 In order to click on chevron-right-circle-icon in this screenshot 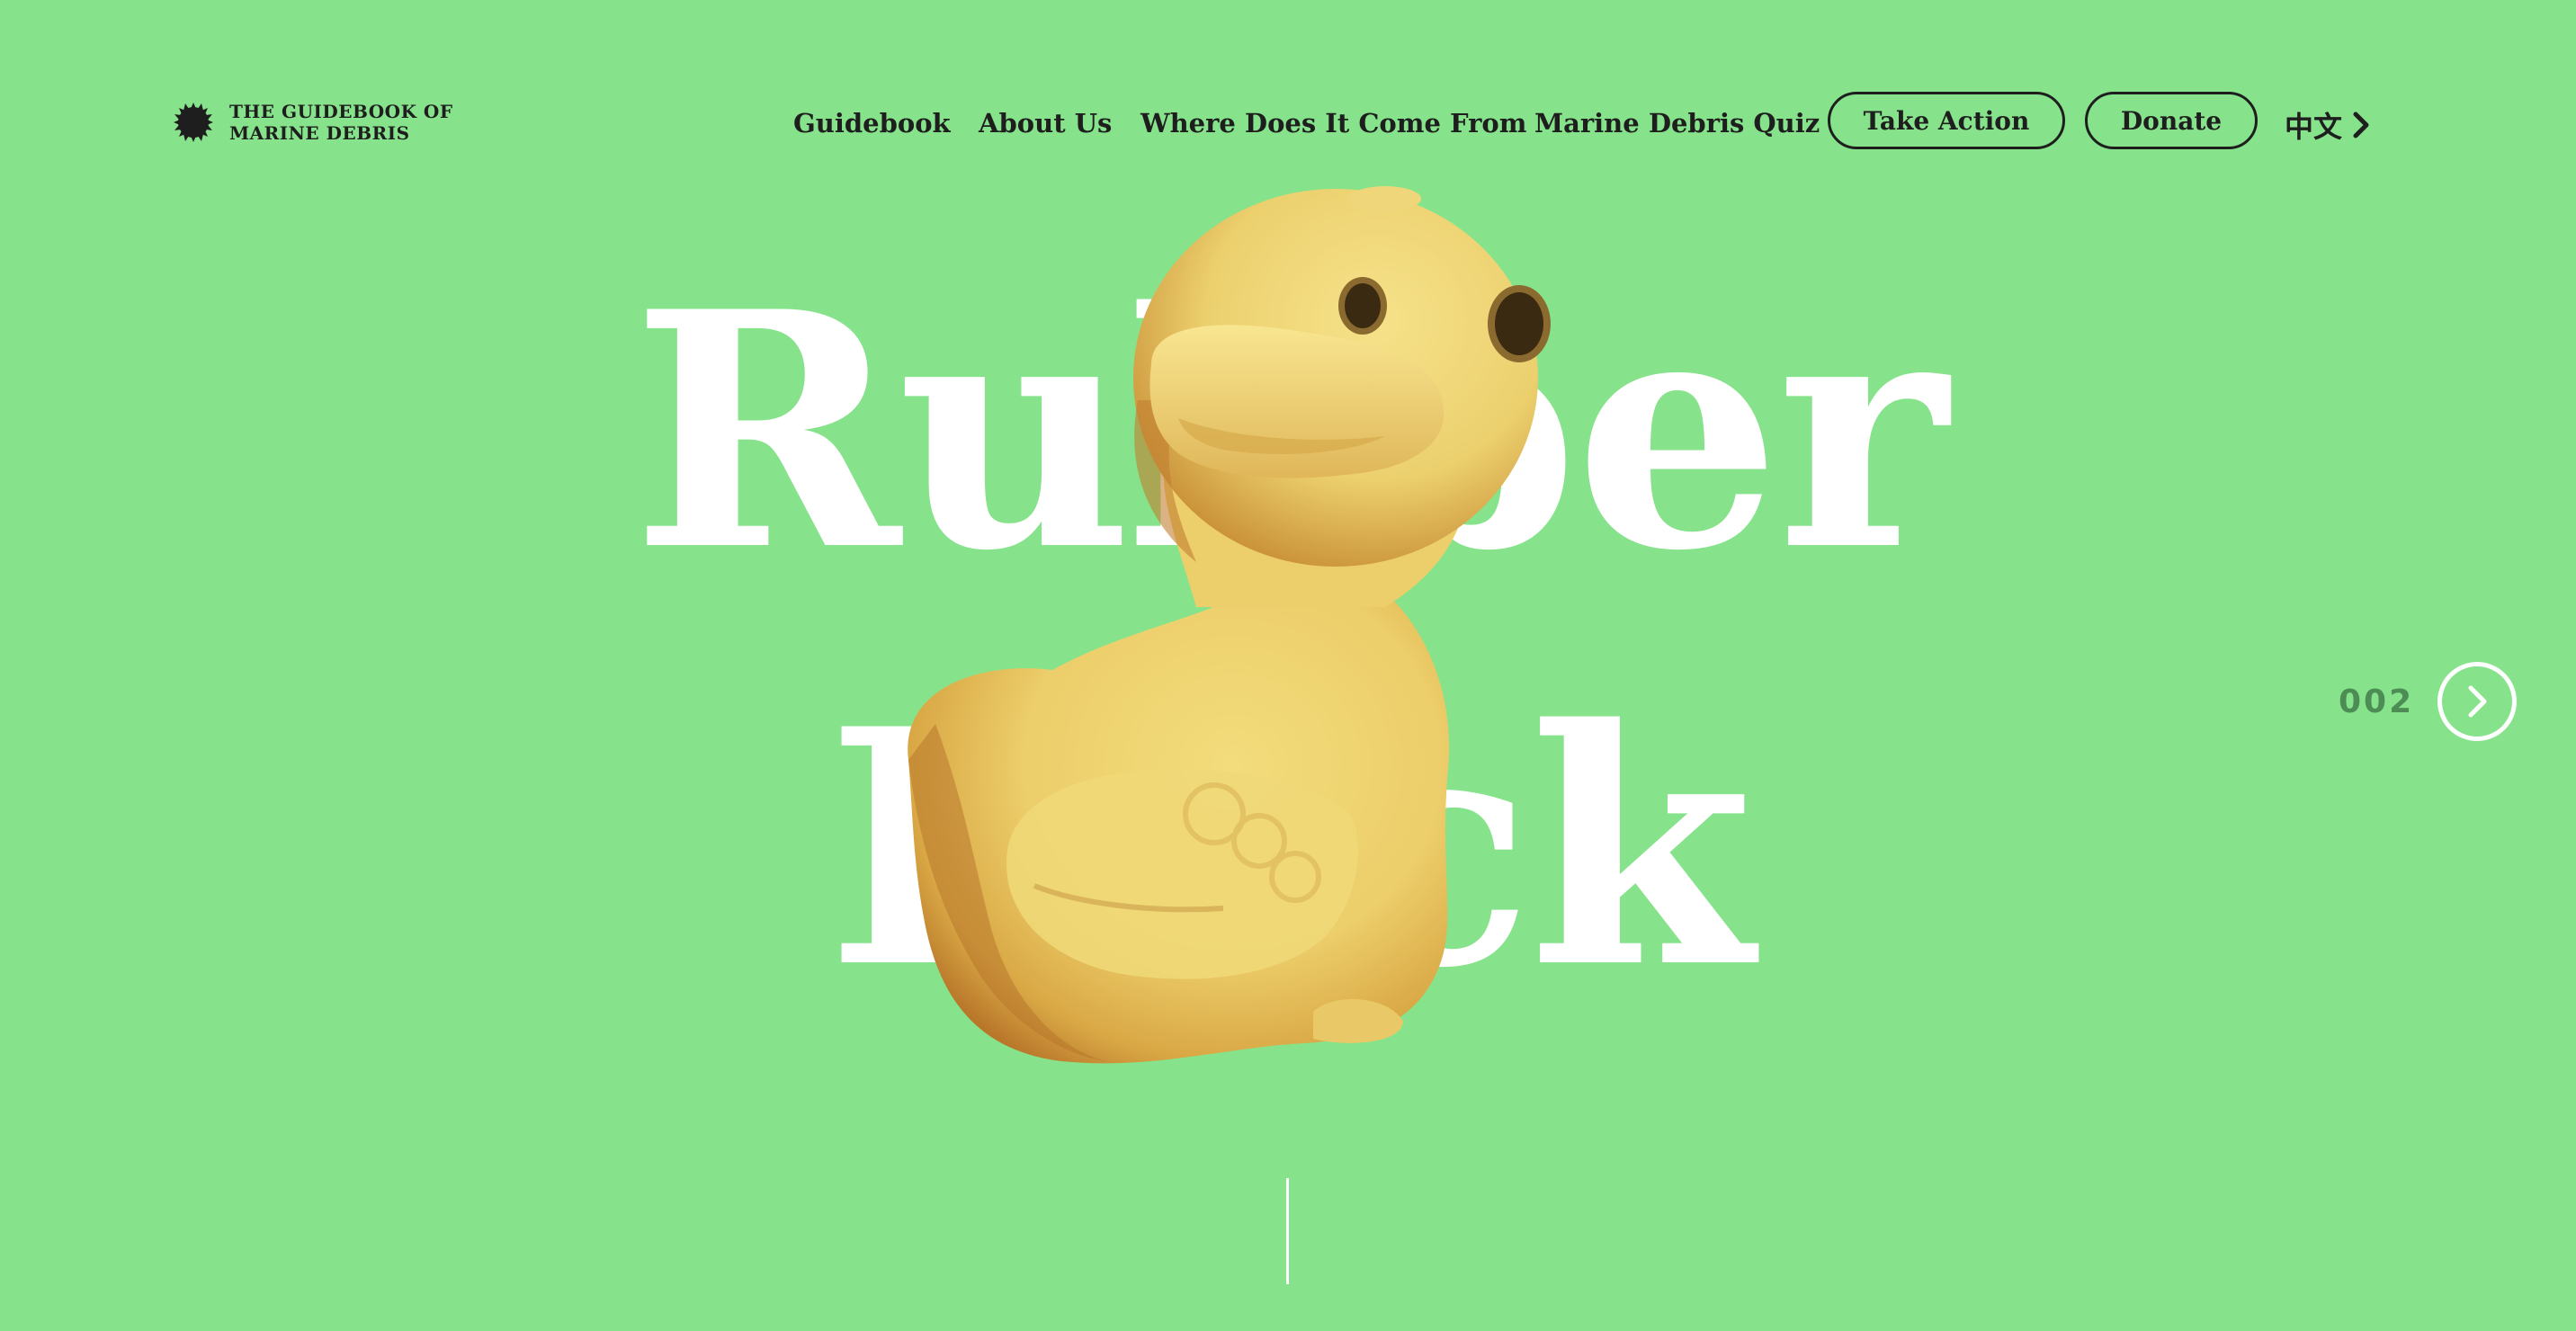, I will do `click(2477, 701)`.